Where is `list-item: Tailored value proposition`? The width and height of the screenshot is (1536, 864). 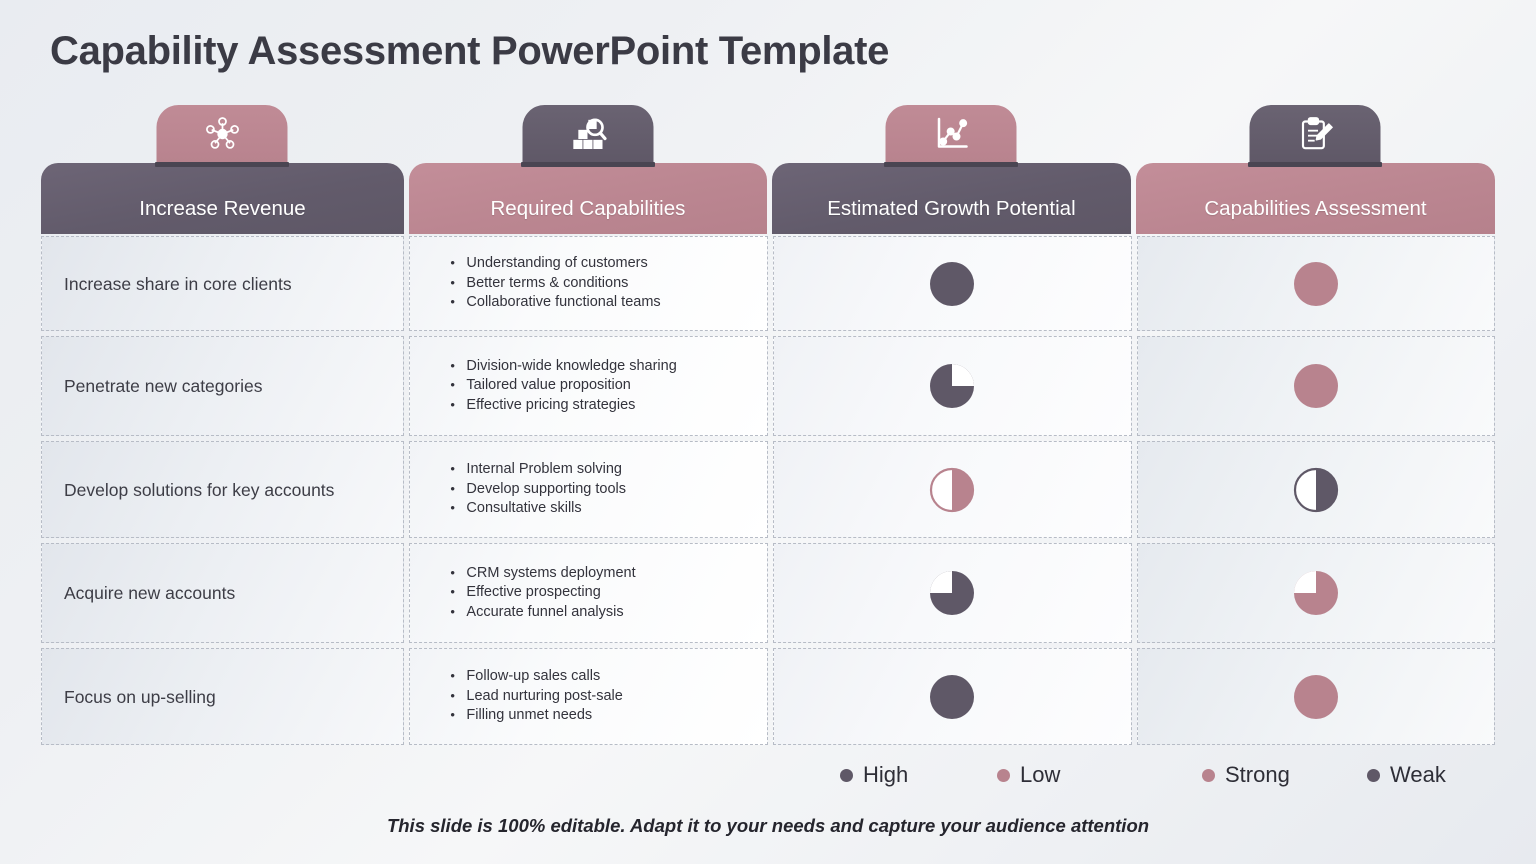 list-item: Tailored value proposition is located at coordinates (562, 385).